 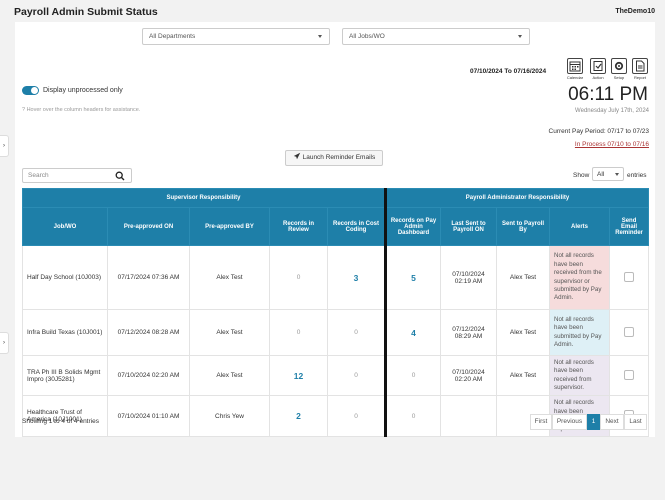 What do you see at coordinates (598, 69) in the screenshot?
I see `action-button: Action` at bounding box center [598, 69].